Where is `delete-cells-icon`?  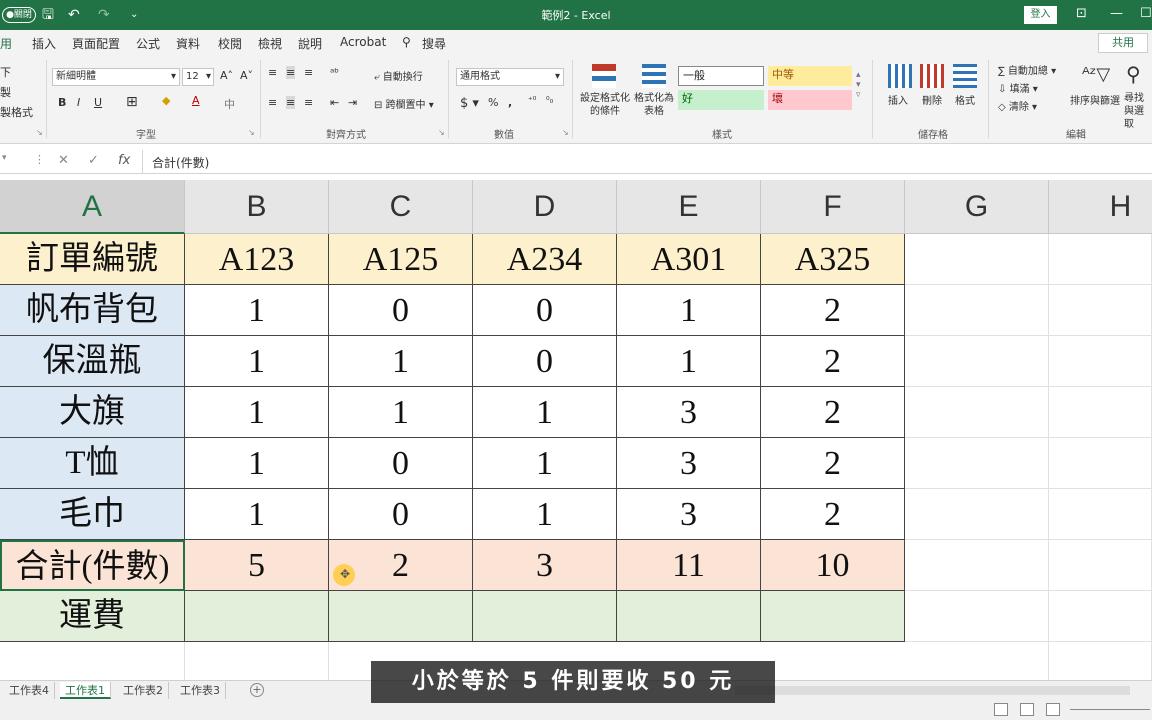
delete-cells-icon is located at coordinates (932, 76).